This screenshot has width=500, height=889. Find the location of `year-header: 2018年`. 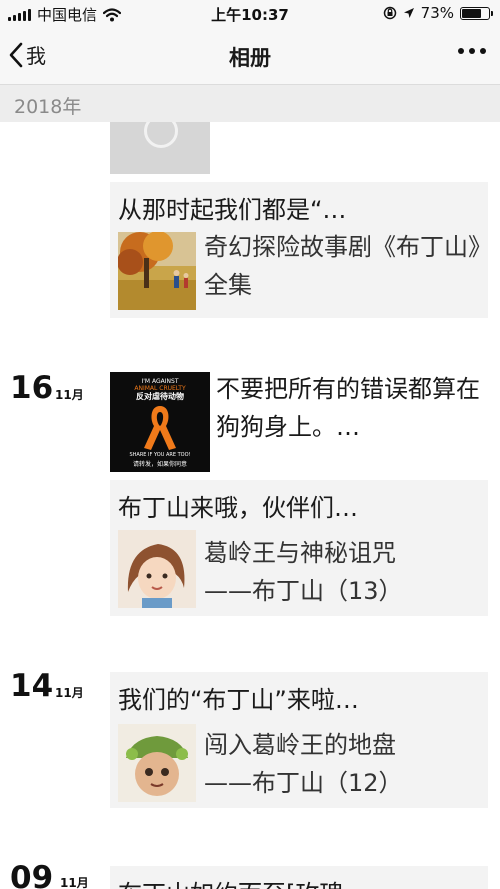

year-header: 2018年 is located at coordinates (250, 103).